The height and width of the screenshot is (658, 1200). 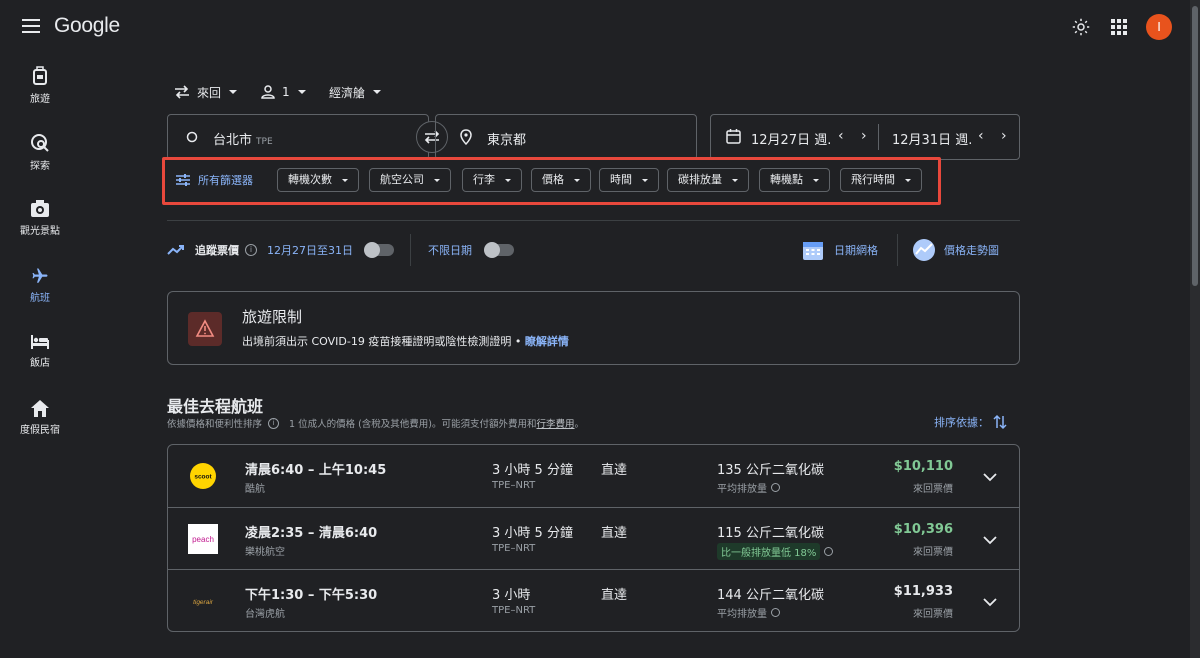 I want to click on filter-chip-bags: 行李, so click(x=492, y=180).